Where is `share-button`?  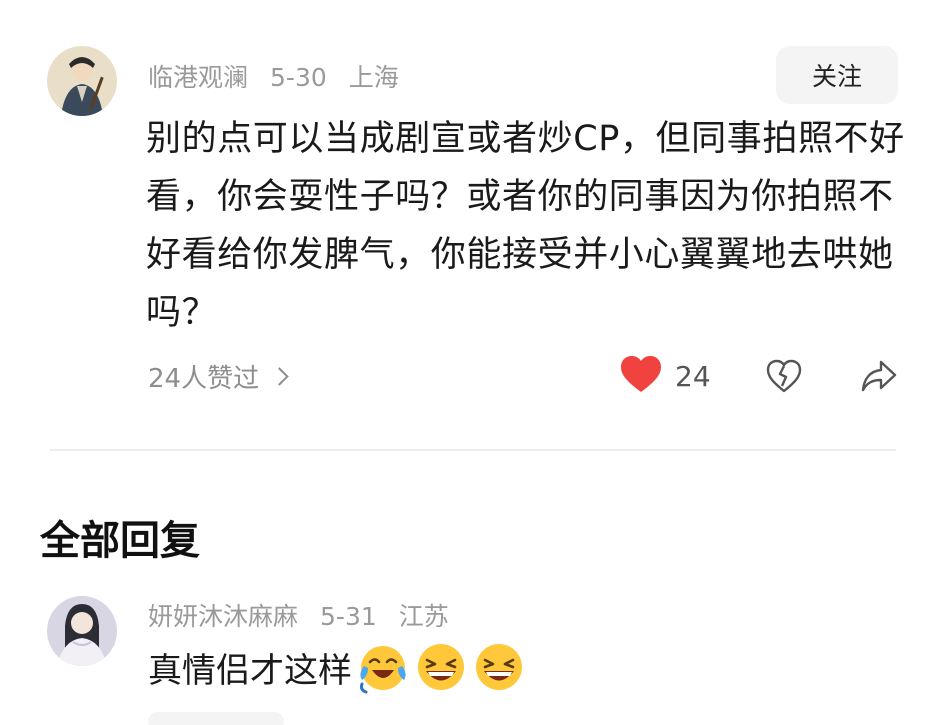 share-button is located at coordinates (879, 378).